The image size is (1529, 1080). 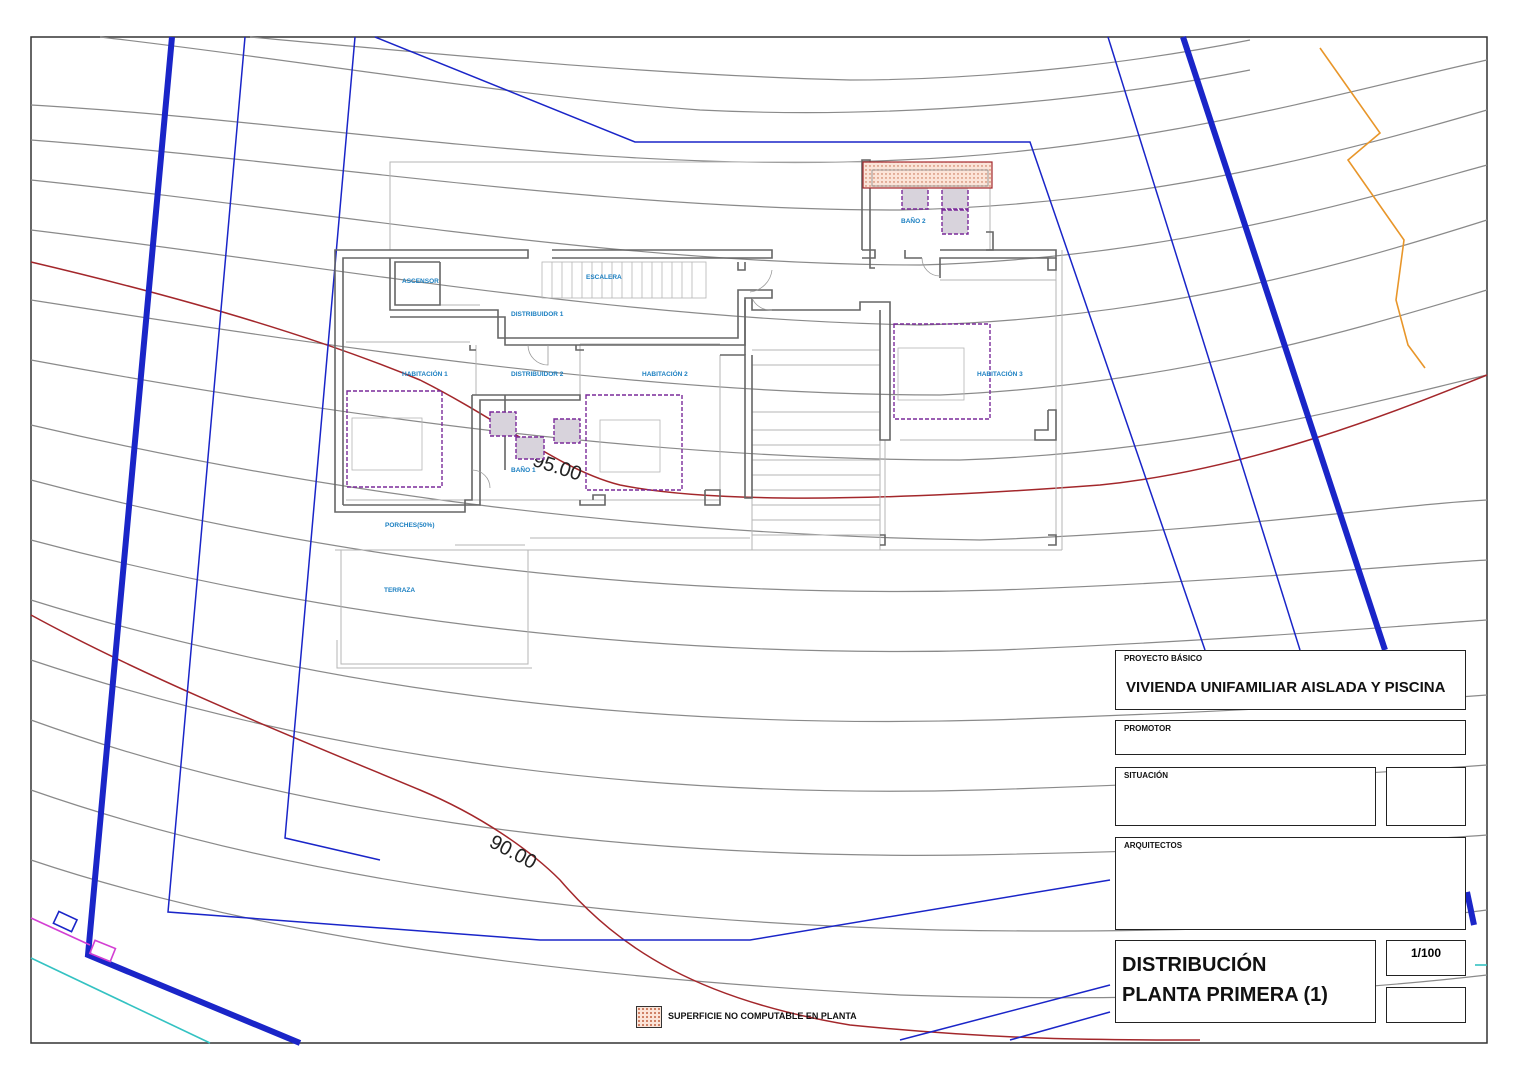 What do you see at coordinates (1426, 953) in the screenshot?
I see `scale-value: 1/100` at bounding box center [1426, 953].